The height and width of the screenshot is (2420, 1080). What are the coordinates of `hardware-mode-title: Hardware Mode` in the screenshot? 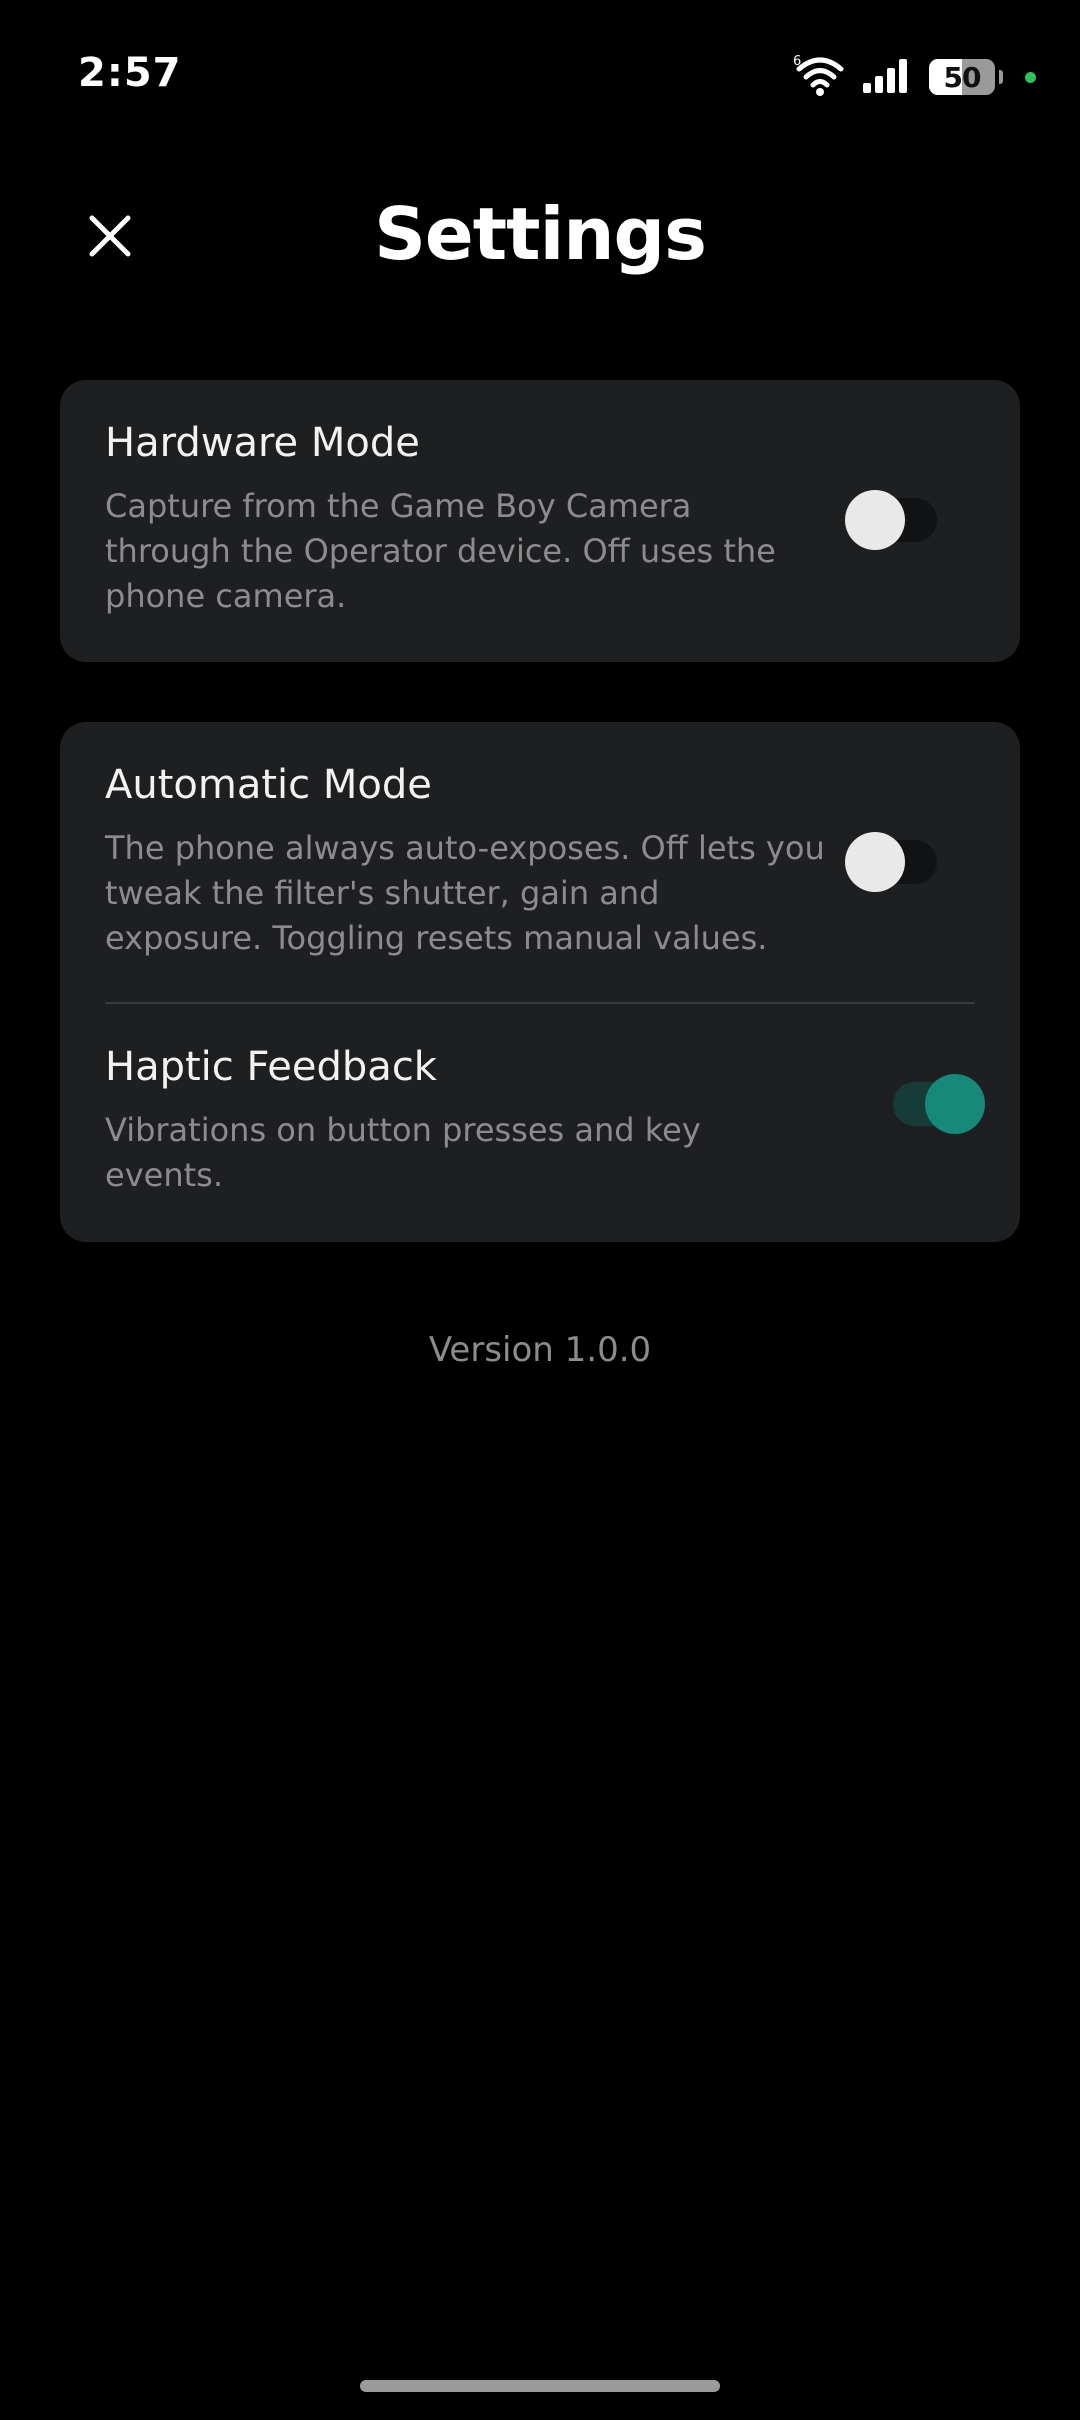 It's located at (262, 443).